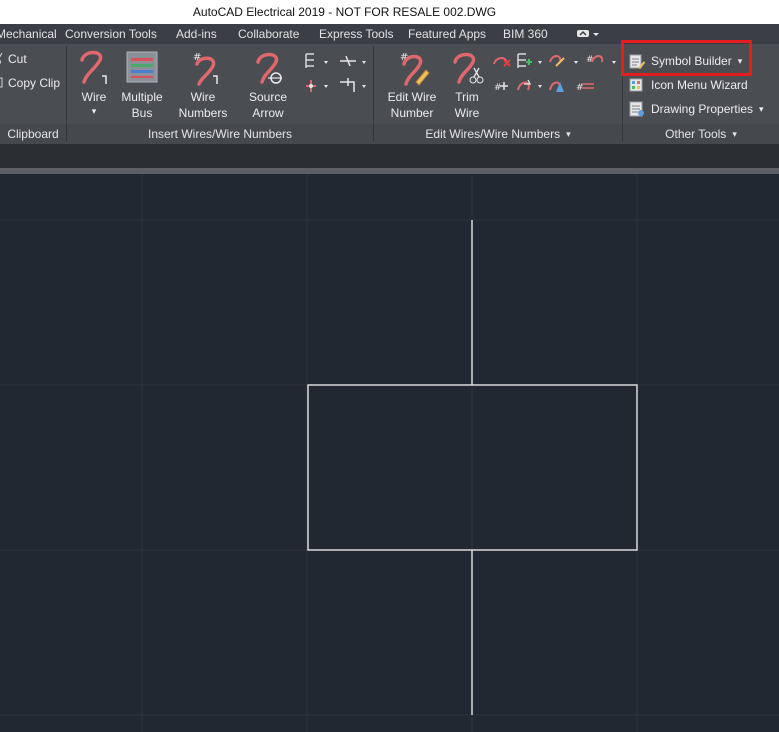  I want to click on symbol-builder-highlight-box, so click(686, 58).